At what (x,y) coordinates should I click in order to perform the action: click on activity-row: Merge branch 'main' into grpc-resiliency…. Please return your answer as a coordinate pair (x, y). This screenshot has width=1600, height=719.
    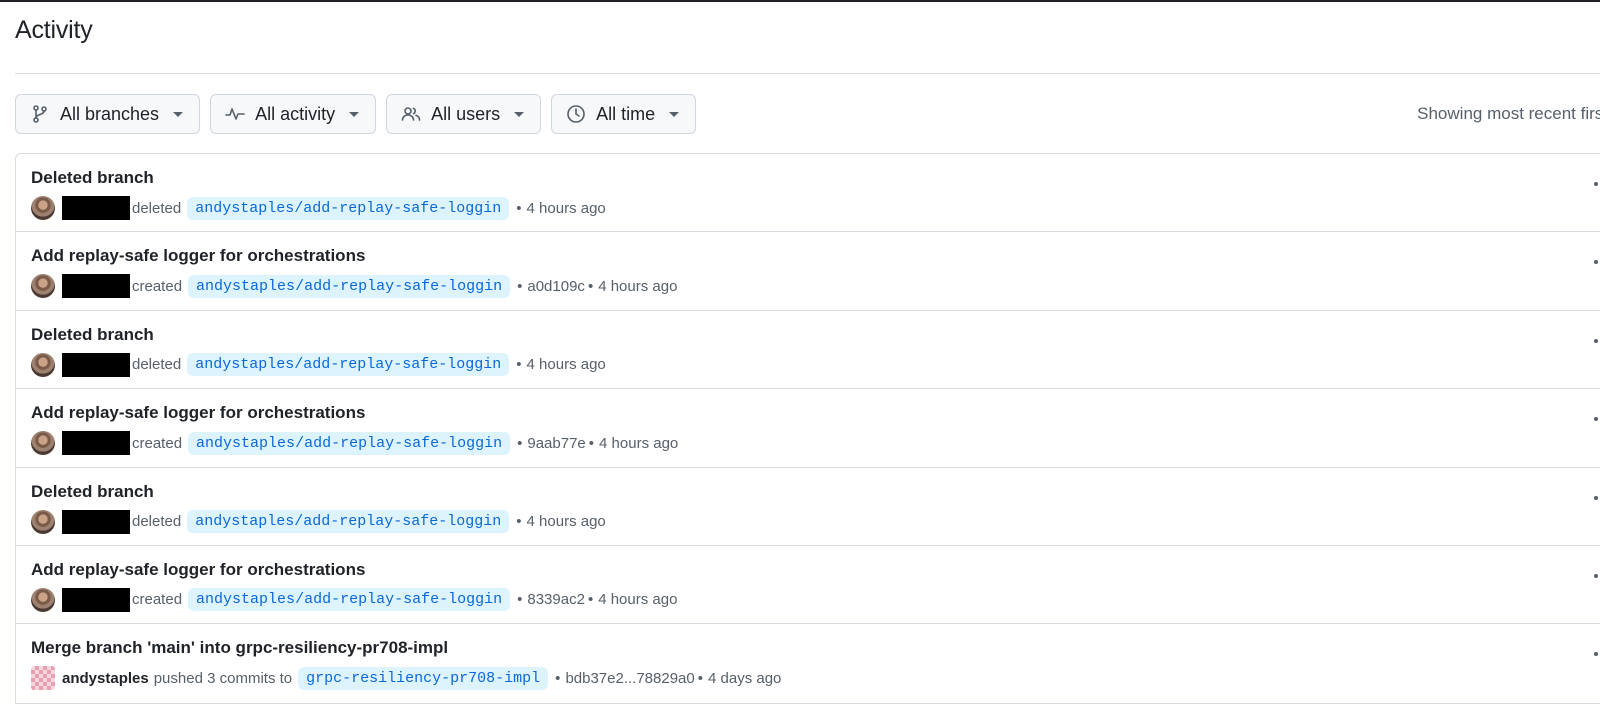
    Looking at the image, I should click on (808, 663).